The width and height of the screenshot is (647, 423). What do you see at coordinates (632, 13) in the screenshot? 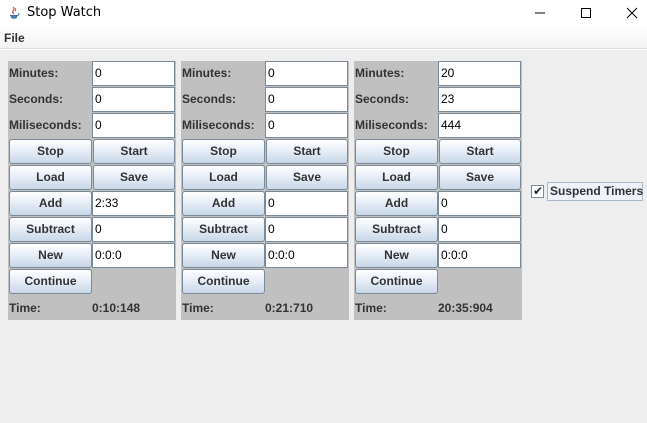
I see `close-icon` at bounding box center [632, 13].